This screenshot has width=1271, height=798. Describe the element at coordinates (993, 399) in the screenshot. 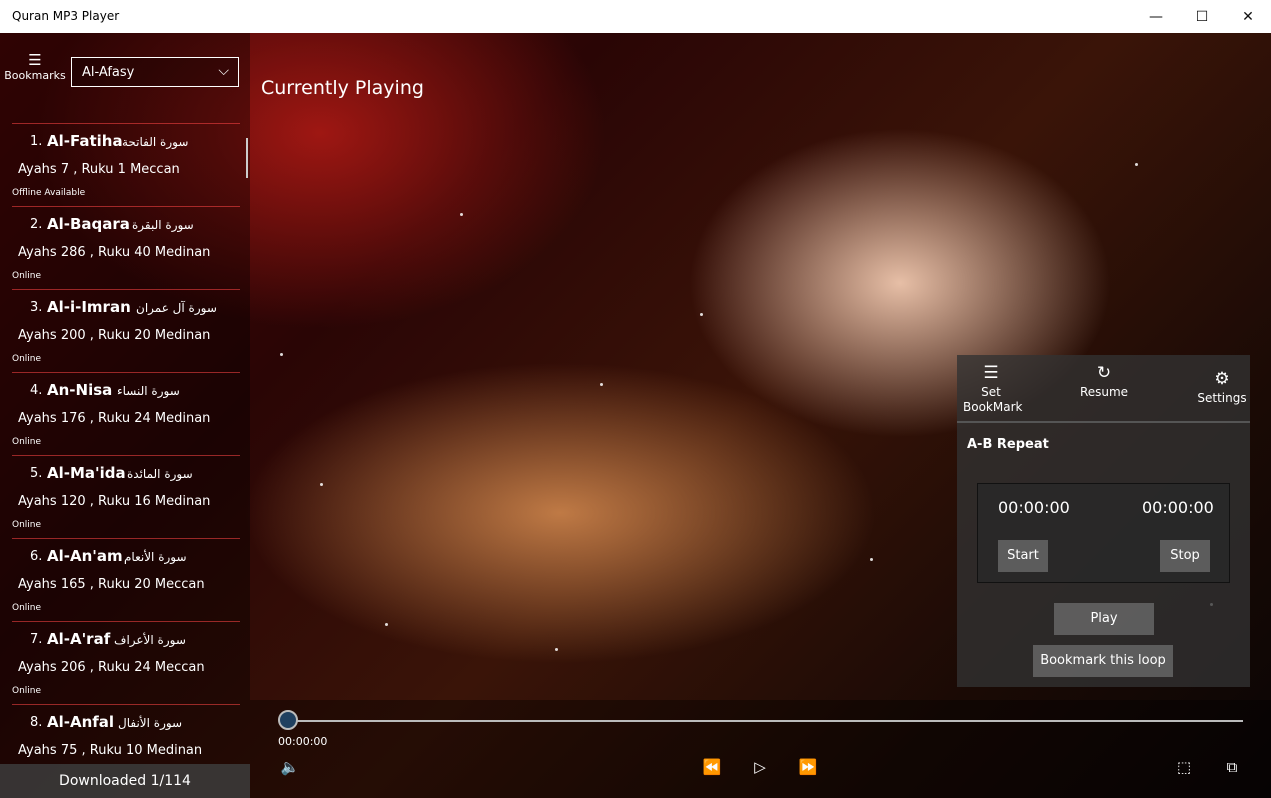

I see `set-bookmark-label: Set BookMark` at that location.